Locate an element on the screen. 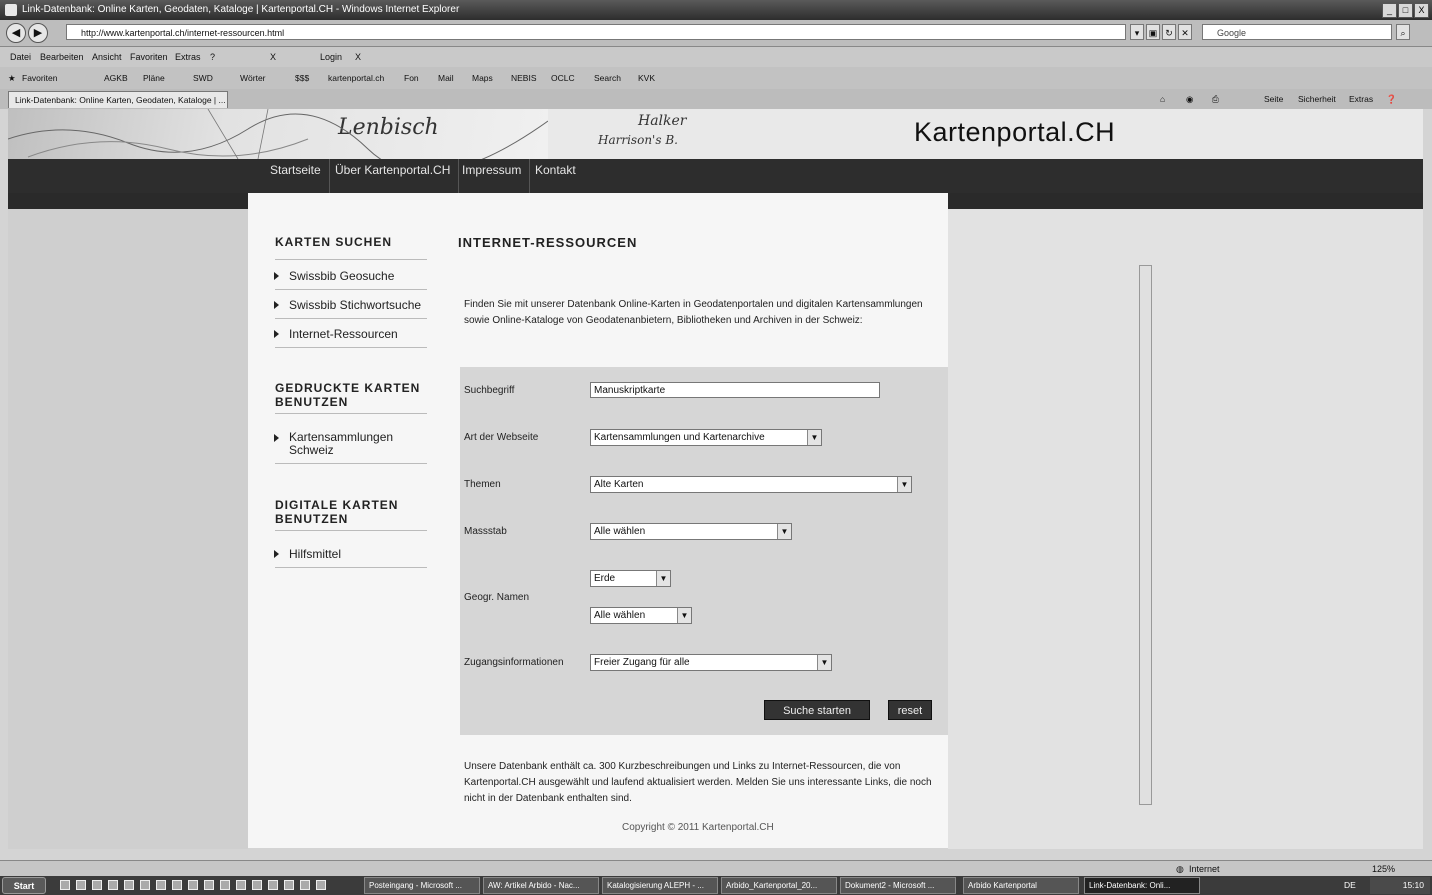  refresh-icon: ↻ is located at coordinates (1169, 32).